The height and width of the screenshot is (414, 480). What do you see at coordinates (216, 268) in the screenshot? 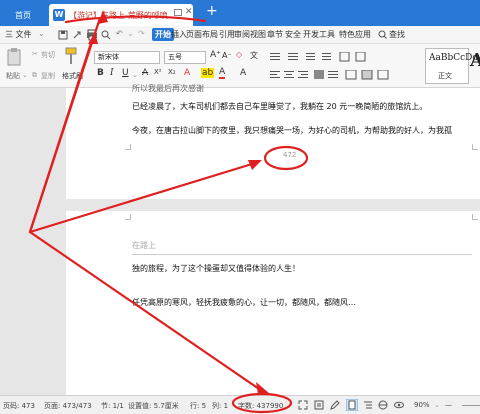
I see `page2-paragraph-1: 独的旅程，为了这个操蛋却又值得体验的人生！` at bounding box center [216, 268].